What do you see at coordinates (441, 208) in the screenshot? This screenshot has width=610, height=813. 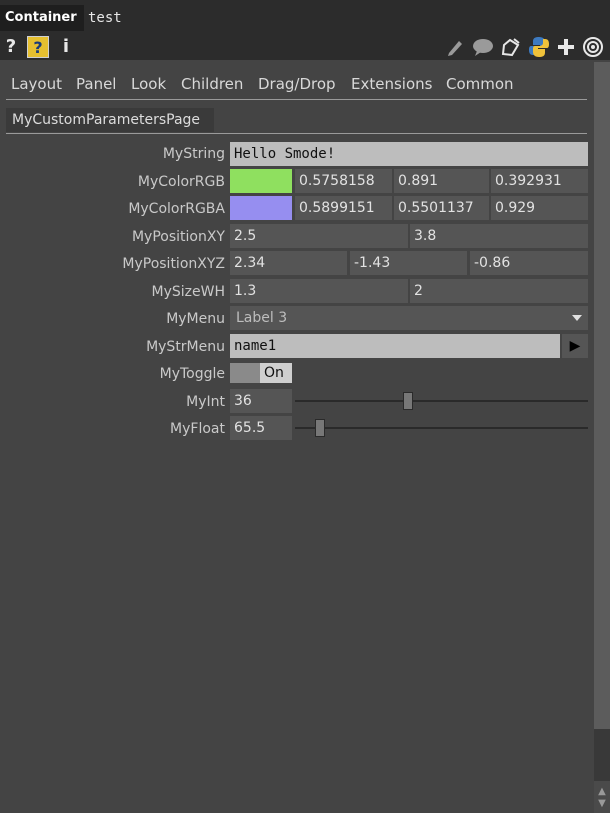 I see `mycolorrgba-g-field: 0.5501137` at bounding box center [441, 208].